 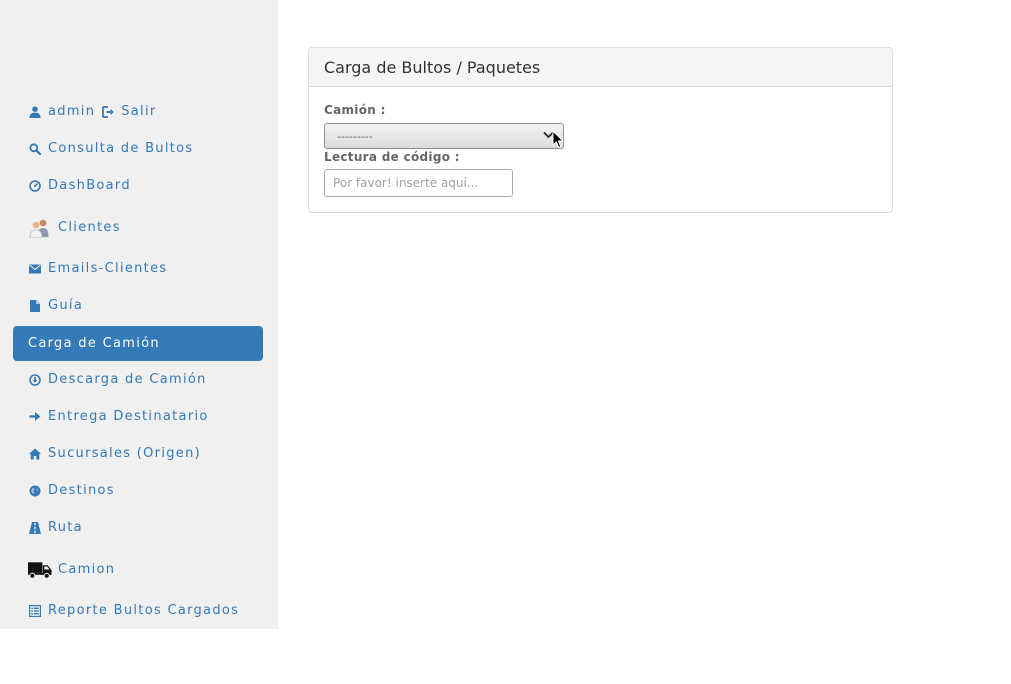 What do you see at coordinates (144, 610) in the screenshot?
I see `sidebar-item-label: Reporte Bultos Cargados` at bounding box center [144, 610].